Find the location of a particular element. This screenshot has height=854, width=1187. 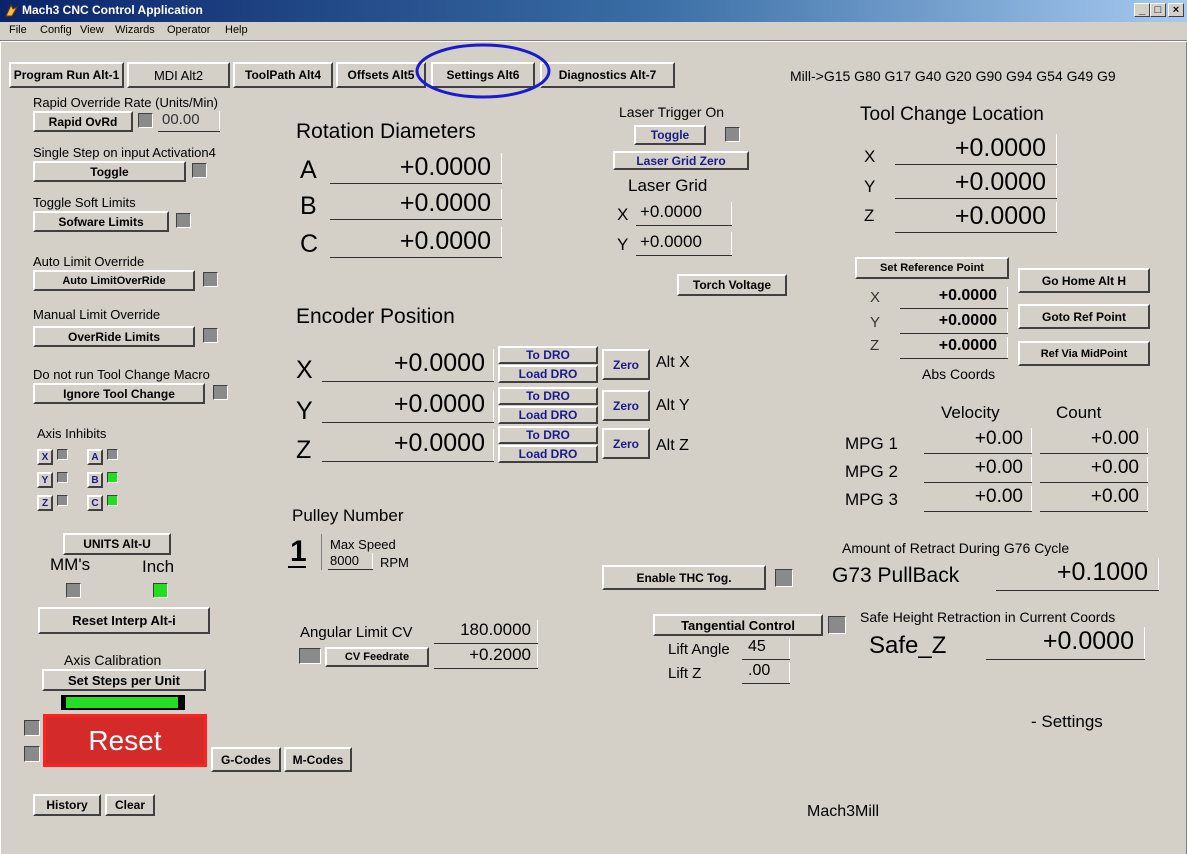

rotation-b-value: +0.0000 is located at coordinates (416, 204).